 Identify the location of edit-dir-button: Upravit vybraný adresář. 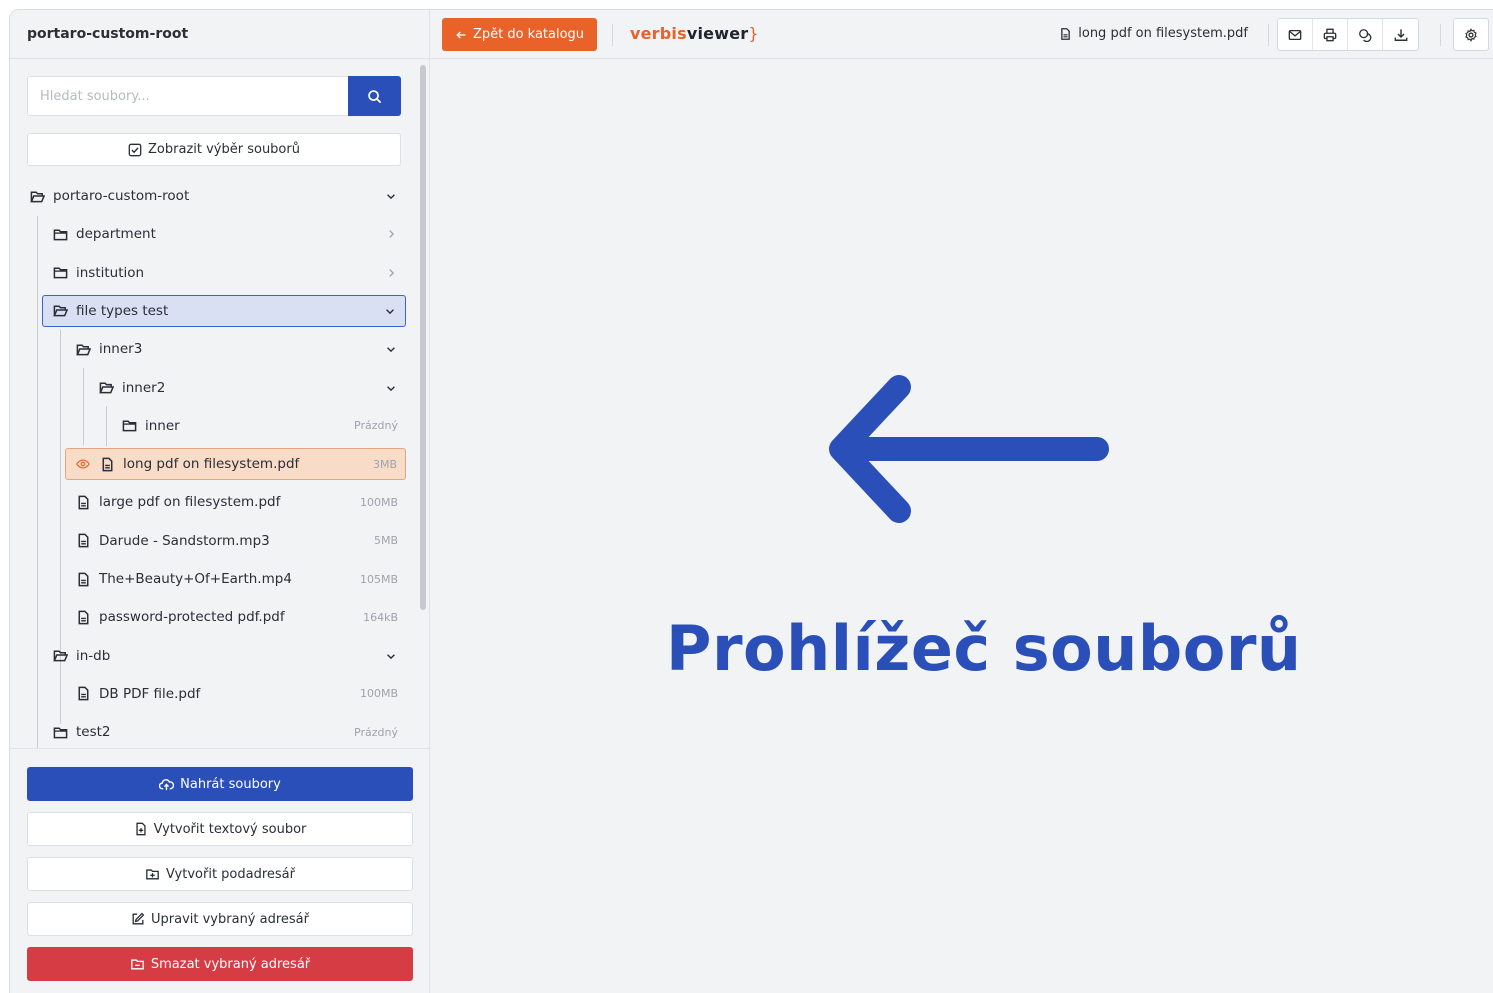
(220, 919).